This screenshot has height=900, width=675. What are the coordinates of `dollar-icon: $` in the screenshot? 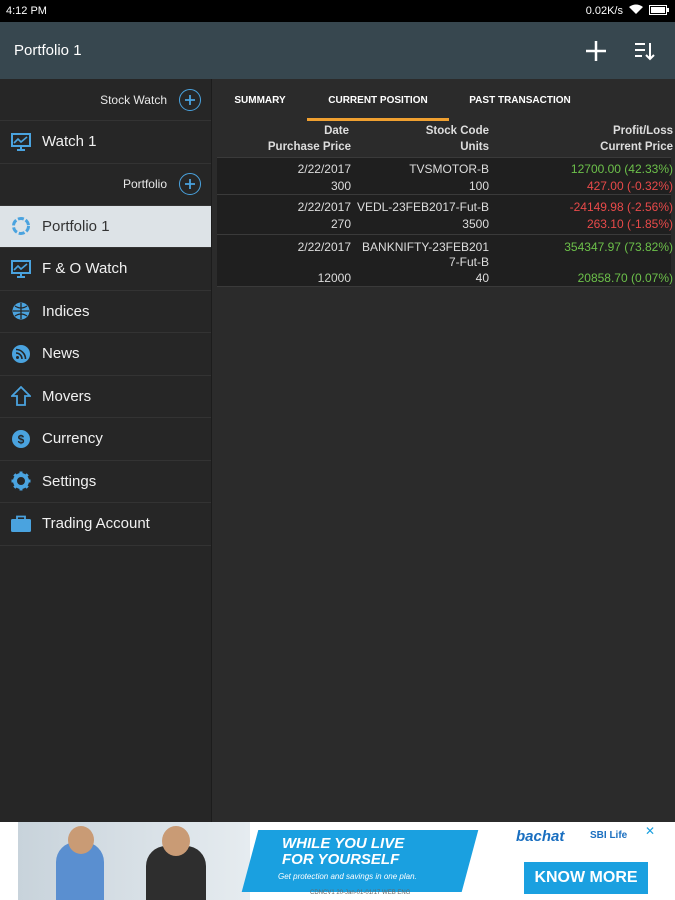 It's located at (21, 439).